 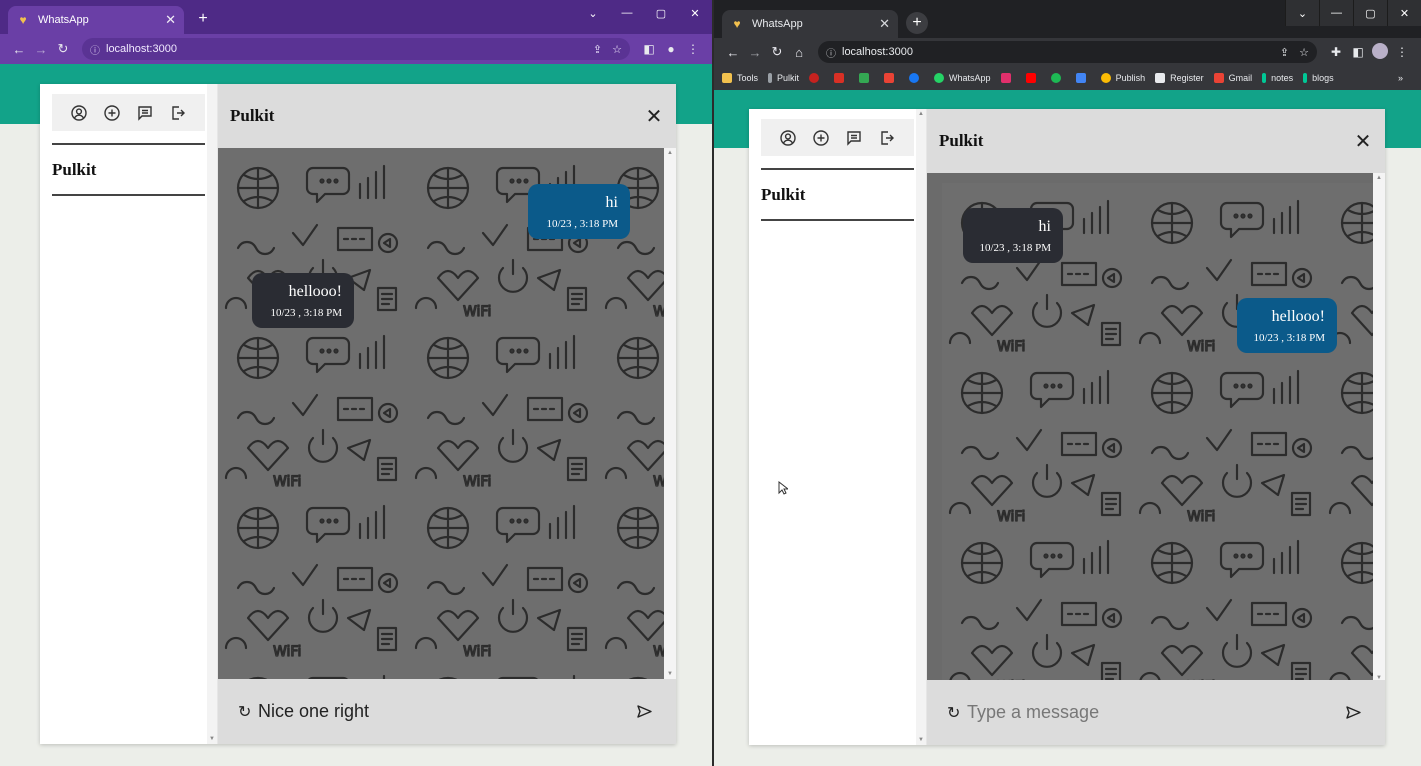 I want to click on message-bubble-outgoing: hi 10/23 , 3:18 PM, so click(x=579, y=211).